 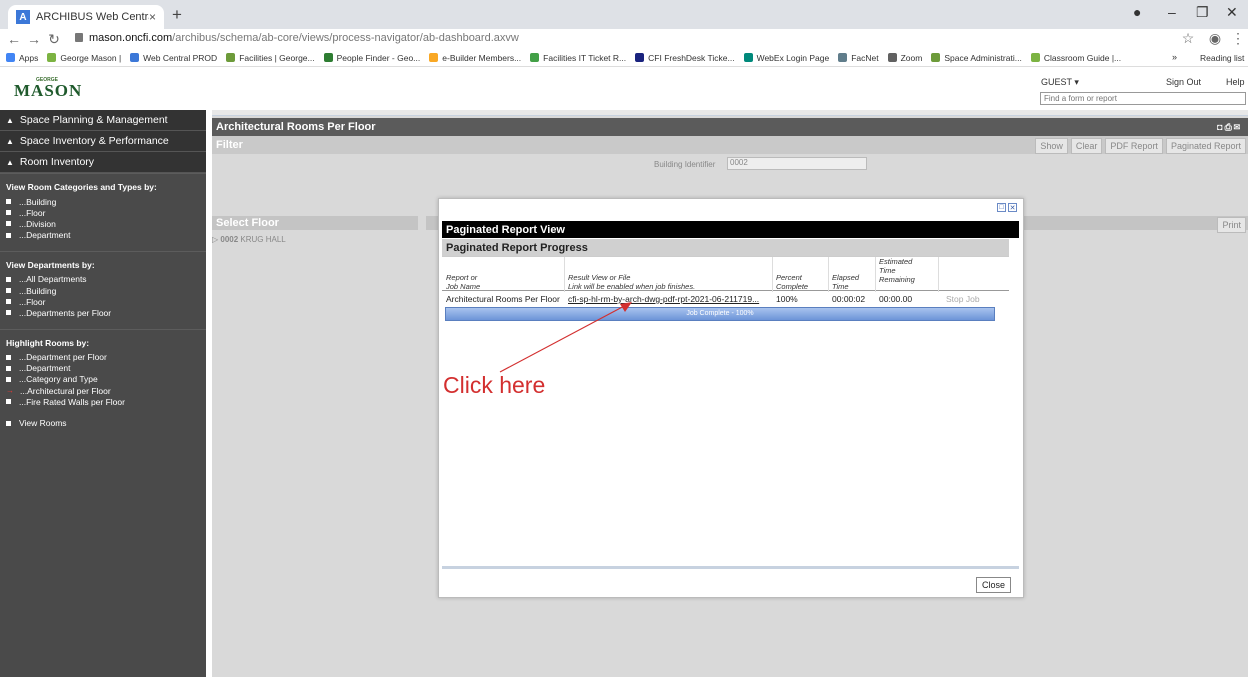 I want to click on new-tab-button: +, so click(x=177, y=15).